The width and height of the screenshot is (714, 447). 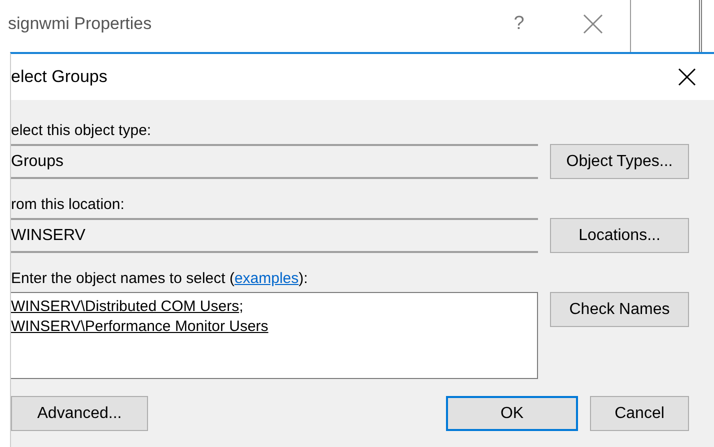 What do you see at coordinates (512, 413) in the screenshot?
I see `dialog-button: OK` at bounding box center [512, 413].